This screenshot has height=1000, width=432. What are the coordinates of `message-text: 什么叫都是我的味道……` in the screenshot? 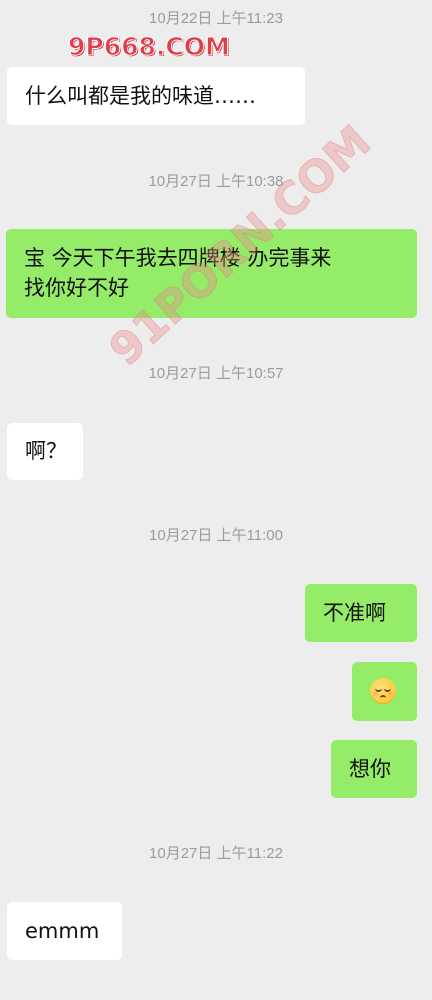 It's located at (140, 96).